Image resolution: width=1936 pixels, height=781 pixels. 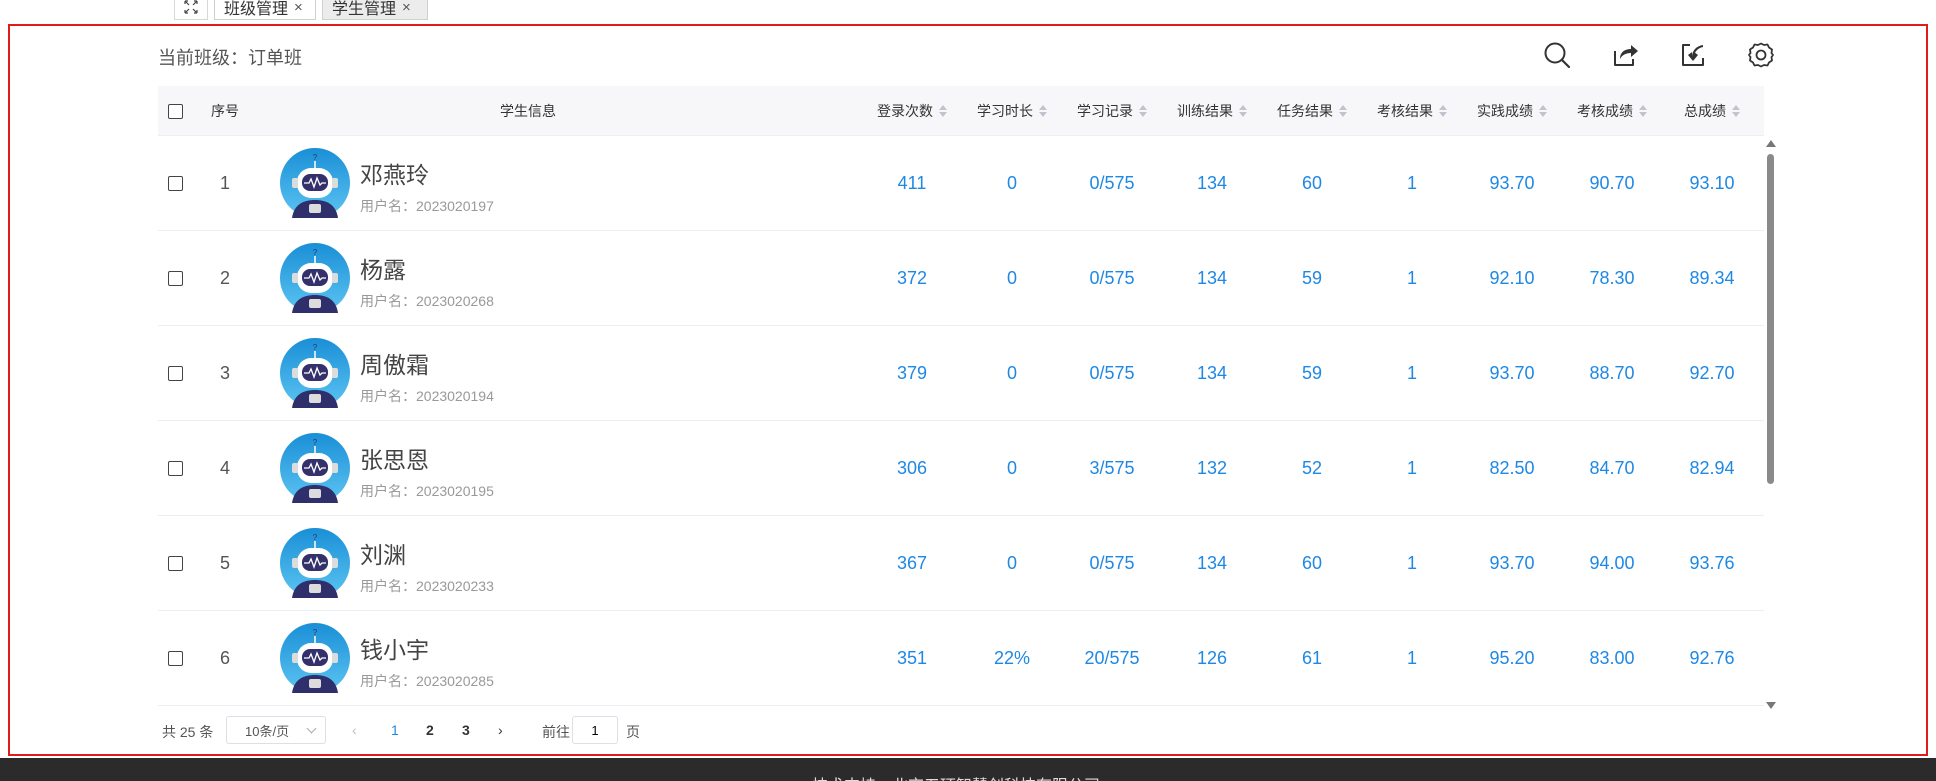 What do you see at coordinates (912, 658) in the screenshot?
I see `cell-logins: 351` at bounding box center [912, 658].